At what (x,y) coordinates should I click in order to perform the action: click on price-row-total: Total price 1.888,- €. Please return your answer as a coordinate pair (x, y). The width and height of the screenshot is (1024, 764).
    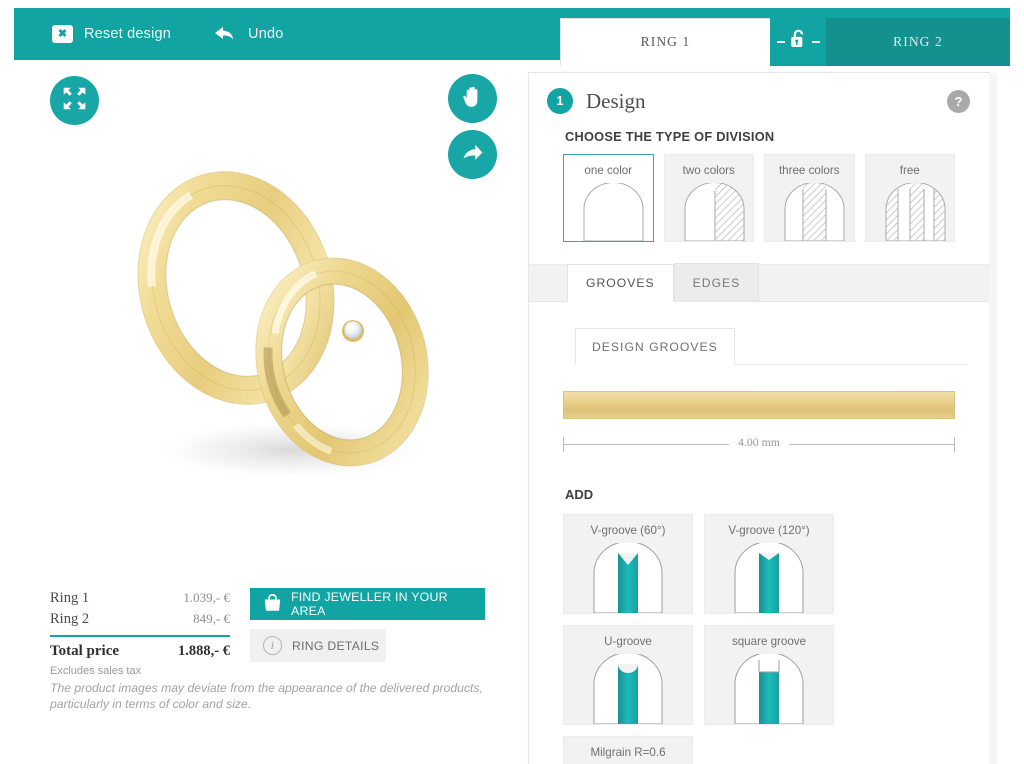
    Looking at the image, I should click on (140, 651).